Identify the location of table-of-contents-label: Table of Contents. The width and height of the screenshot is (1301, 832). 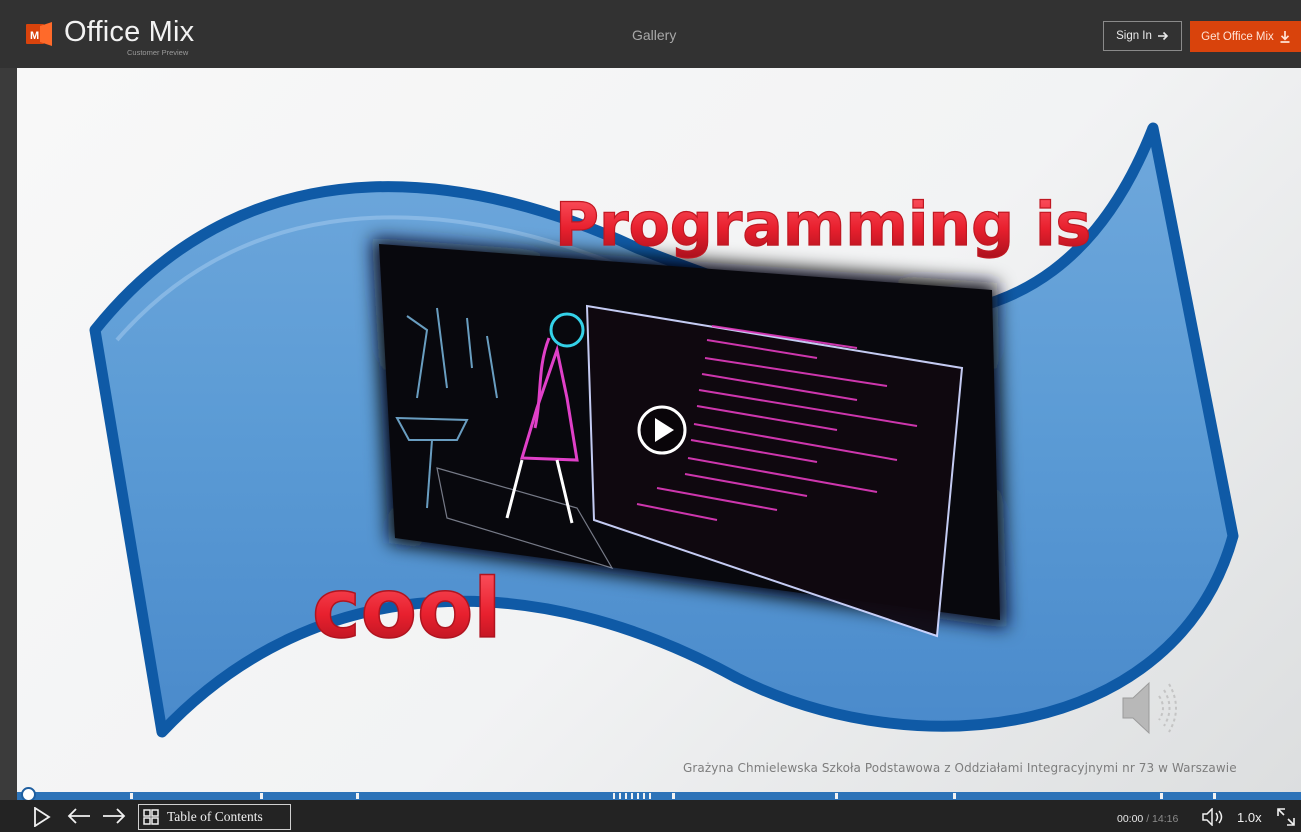
(215, 816).